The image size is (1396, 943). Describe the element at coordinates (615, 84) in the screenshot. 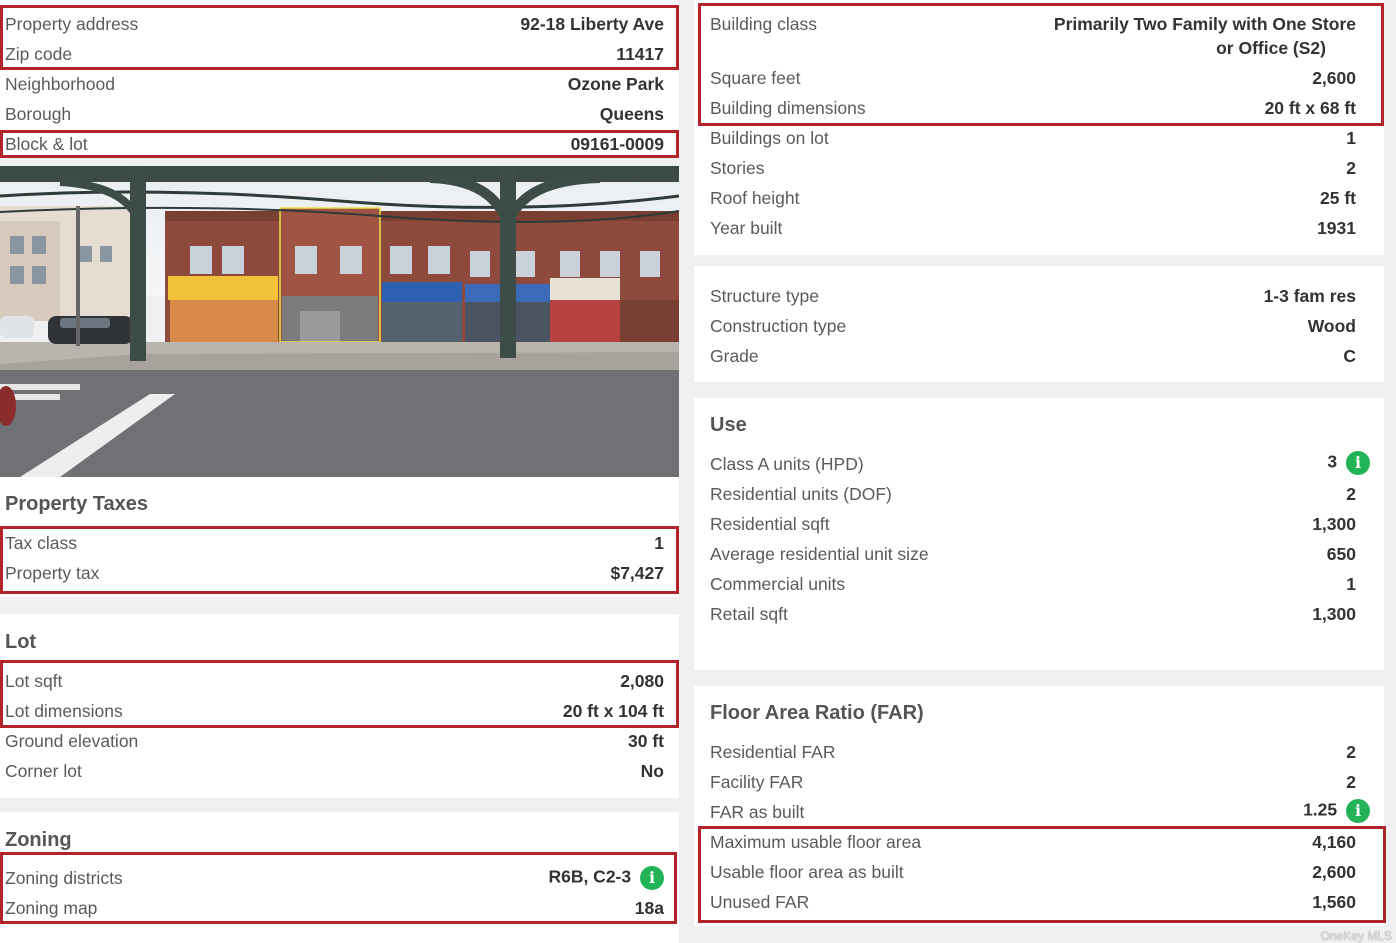

I see `value: Ozone Park` at that location.